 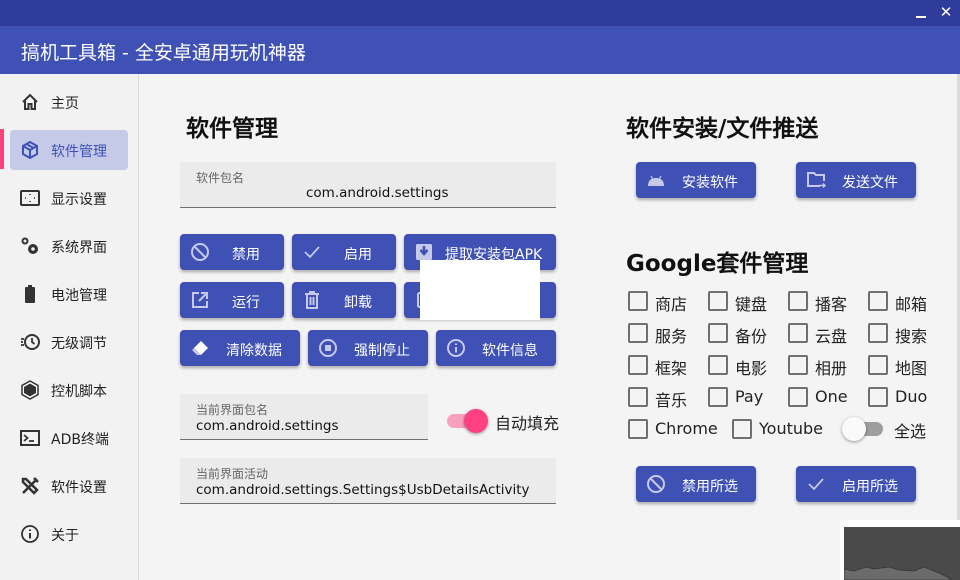 What do you see at coordinates (791, 428) in the screenshot?
I see `checkbox-label: Youtube` at bounding box center [791, 428].